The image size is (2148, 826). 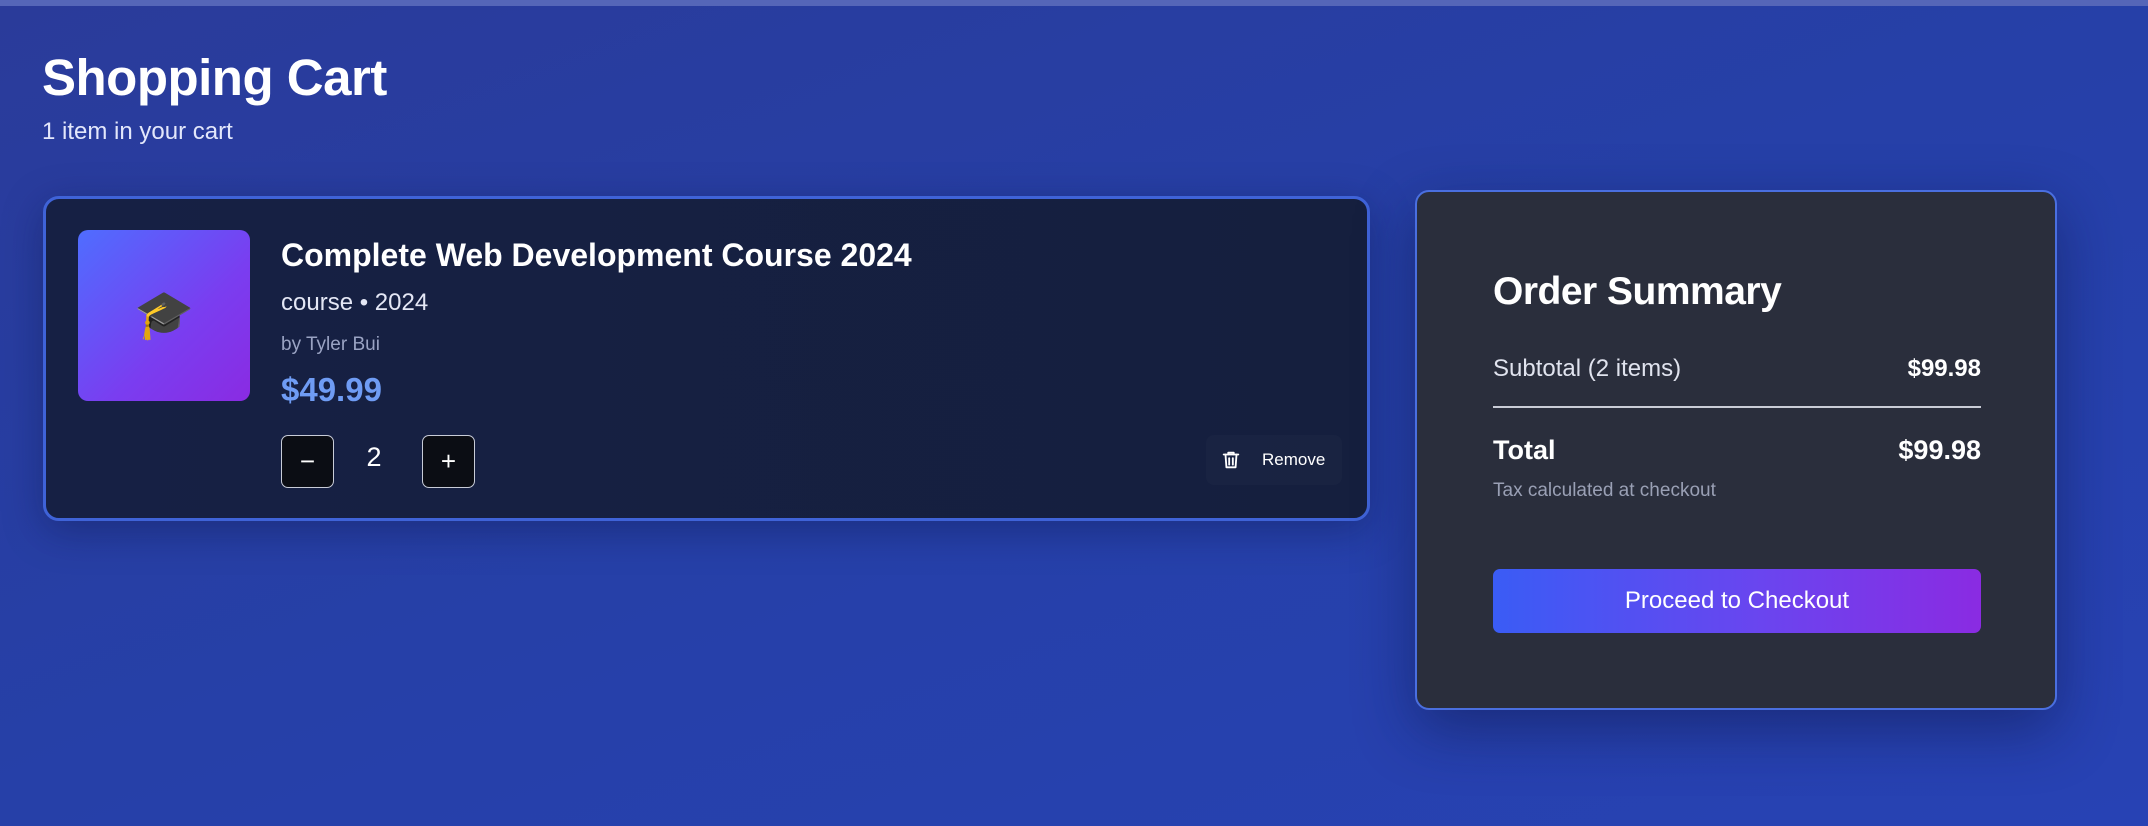 I want to click on minus-icon: −, so click(x=307, y=461).